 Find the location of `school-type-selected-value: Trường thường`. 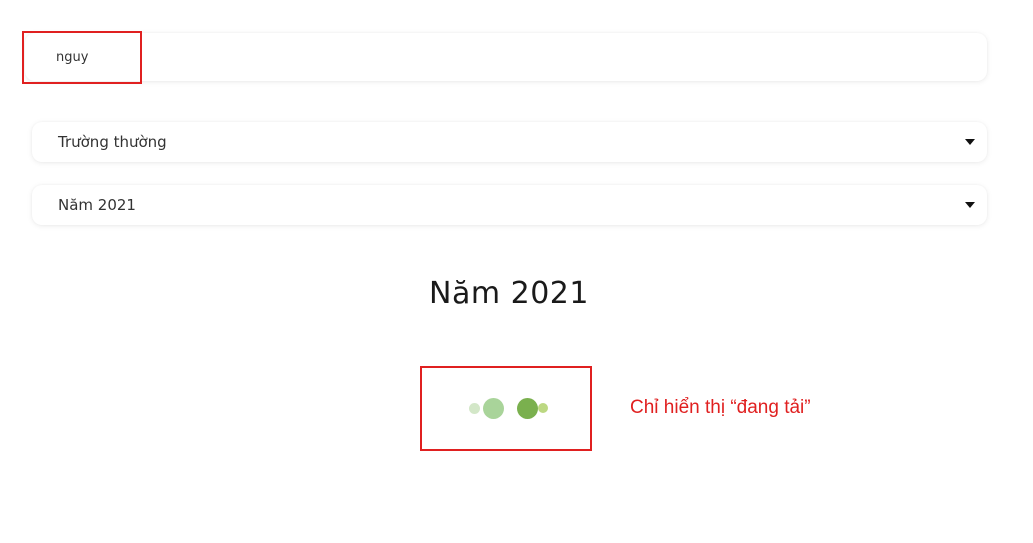

school-type-selected-value: Trường thường is located at coordinates (112, 142).